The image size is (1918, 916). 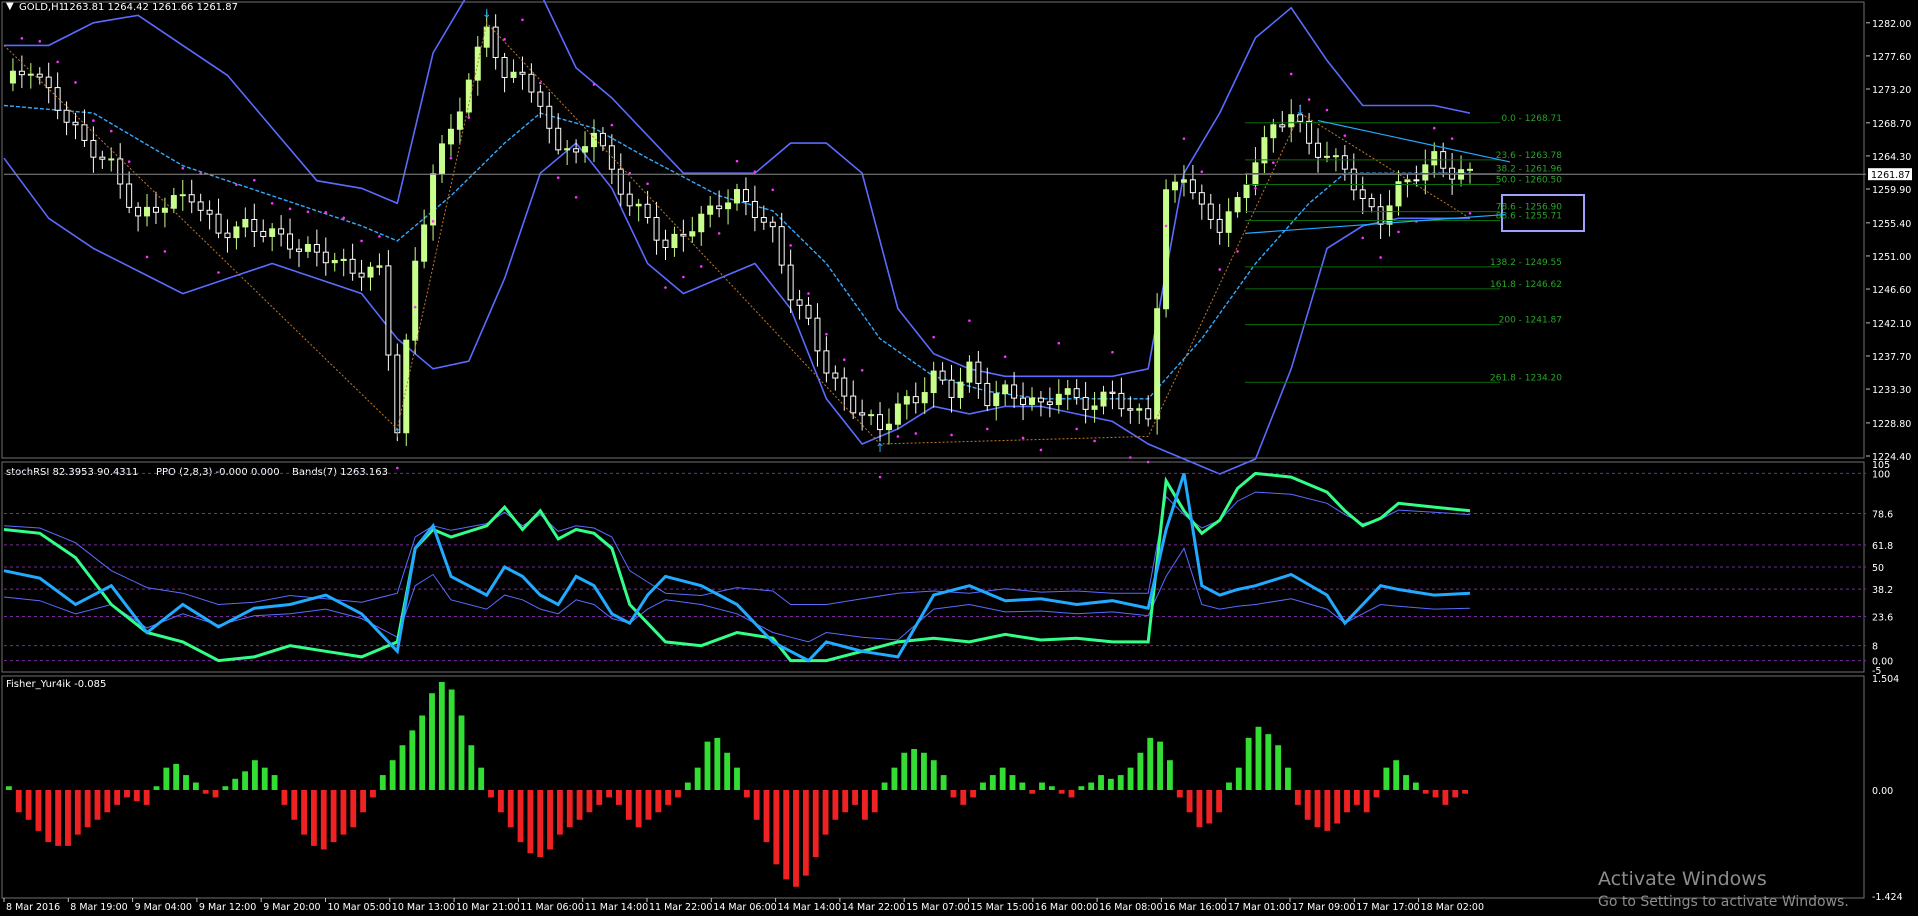 What do you see at coordinates (359, 907) in the screenshot?
I see `x-tick-label: 10 Mar 05:00` at bounding box center [359, 907].